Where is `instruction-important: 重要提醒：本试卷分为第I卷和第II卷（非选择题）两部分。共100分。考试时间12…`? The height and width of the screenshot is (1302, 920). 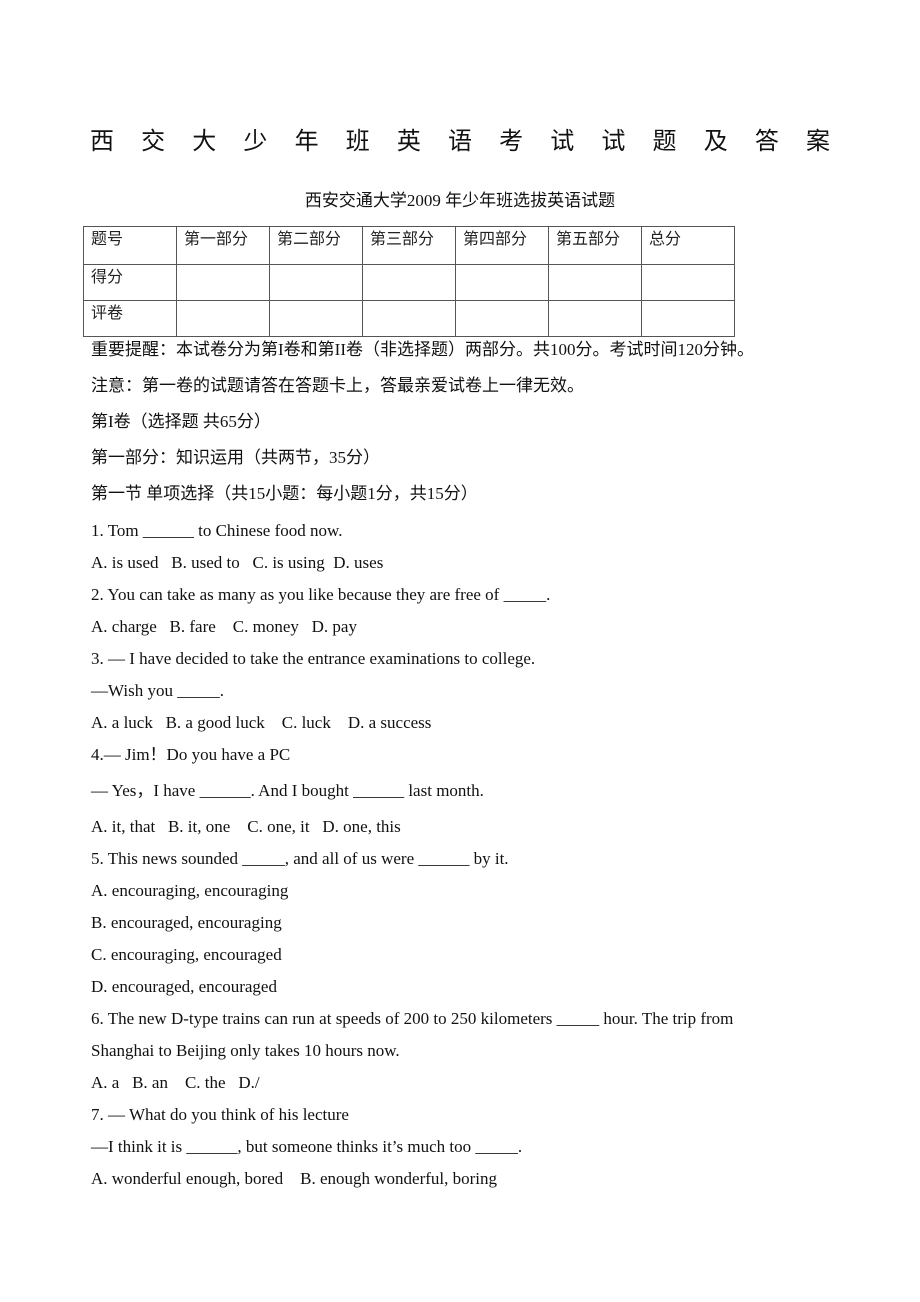 instruction-important: 重要提醒：本试卷分为第I卷和第II卷（非选择题）两部分。共100分。考试时间12… is located at coordinates (422, 349).